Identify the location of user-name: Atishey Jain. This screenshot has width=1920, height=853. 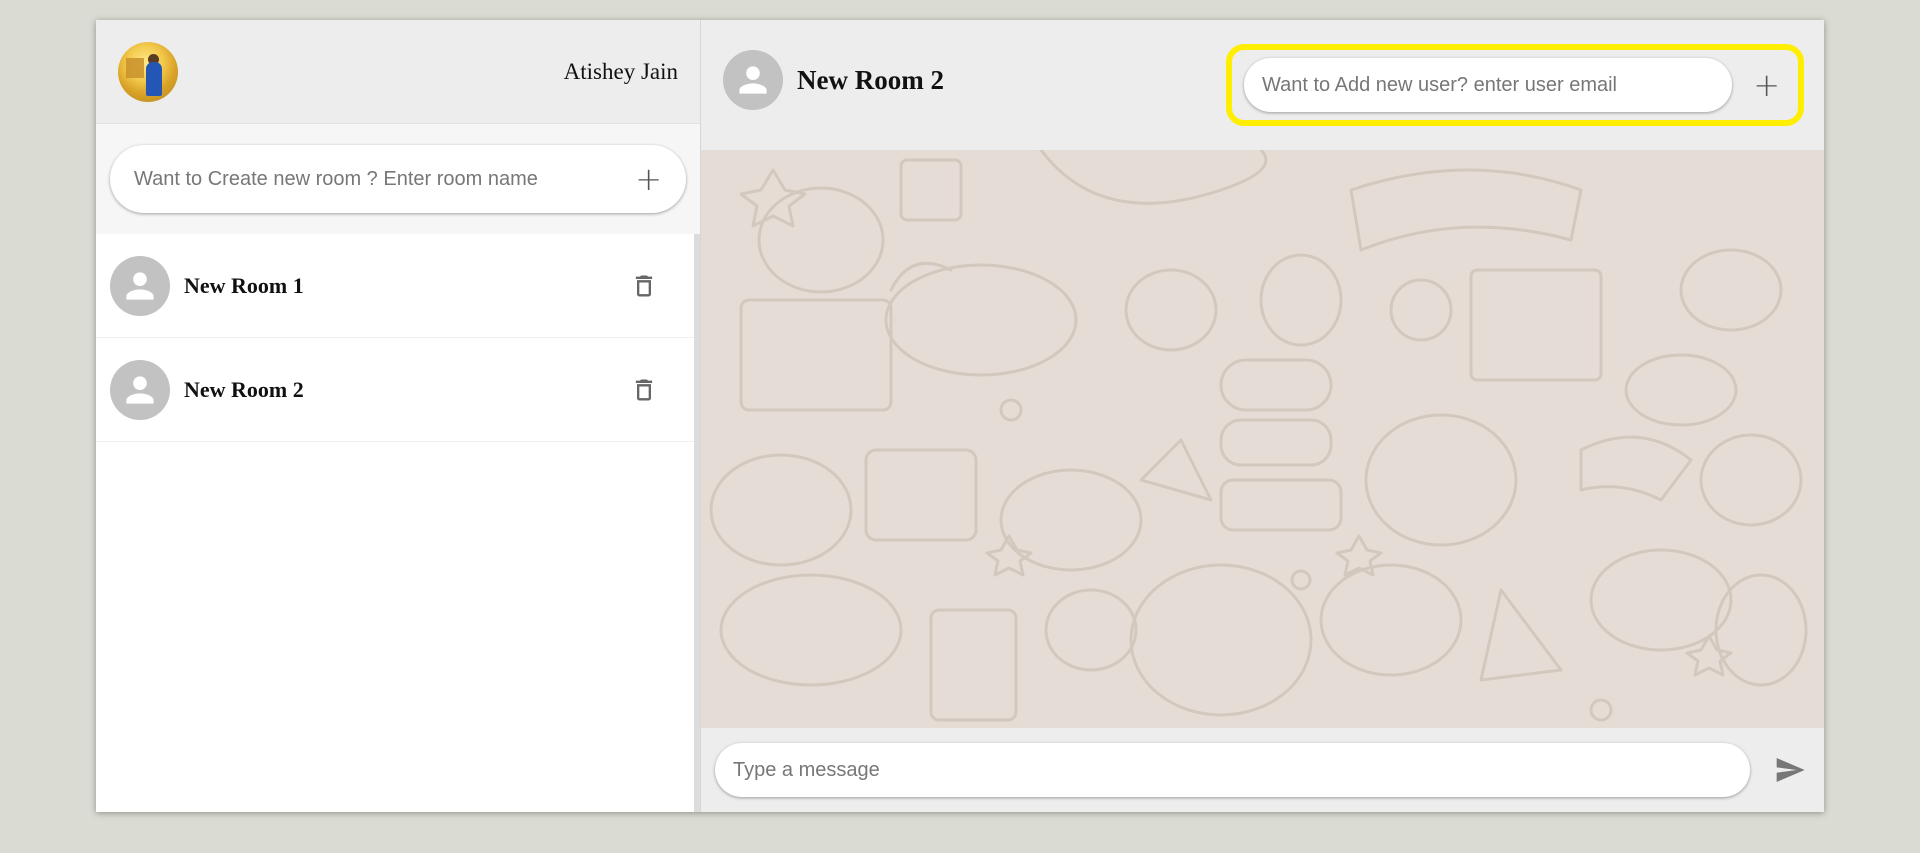
(620, 71).